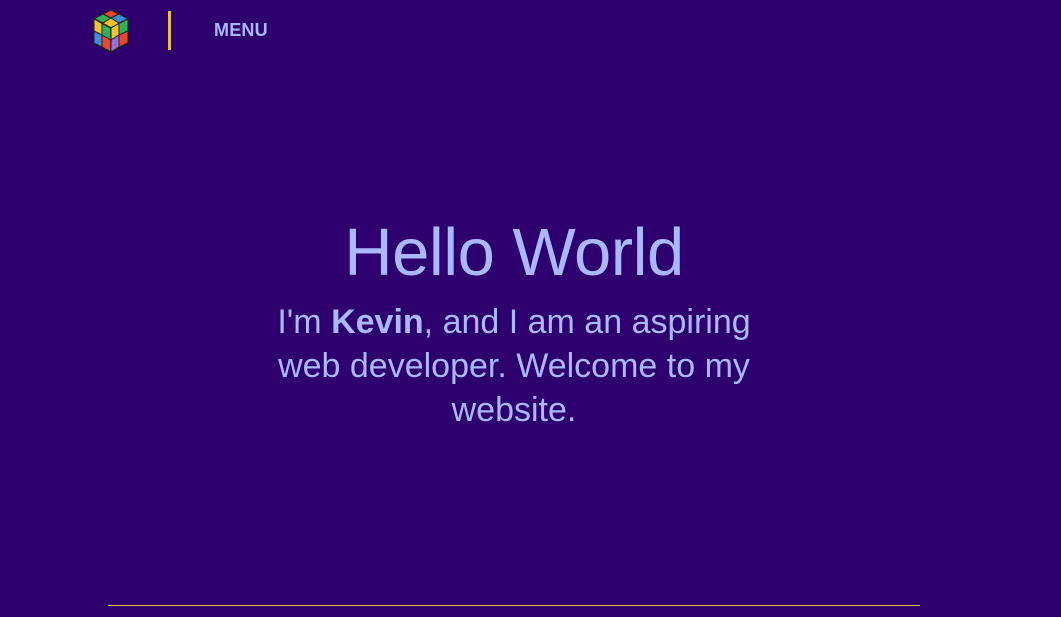 The width and height of the screenshot is (1061, 617). I want to click on cube-logo-icon, so click(111, 31).